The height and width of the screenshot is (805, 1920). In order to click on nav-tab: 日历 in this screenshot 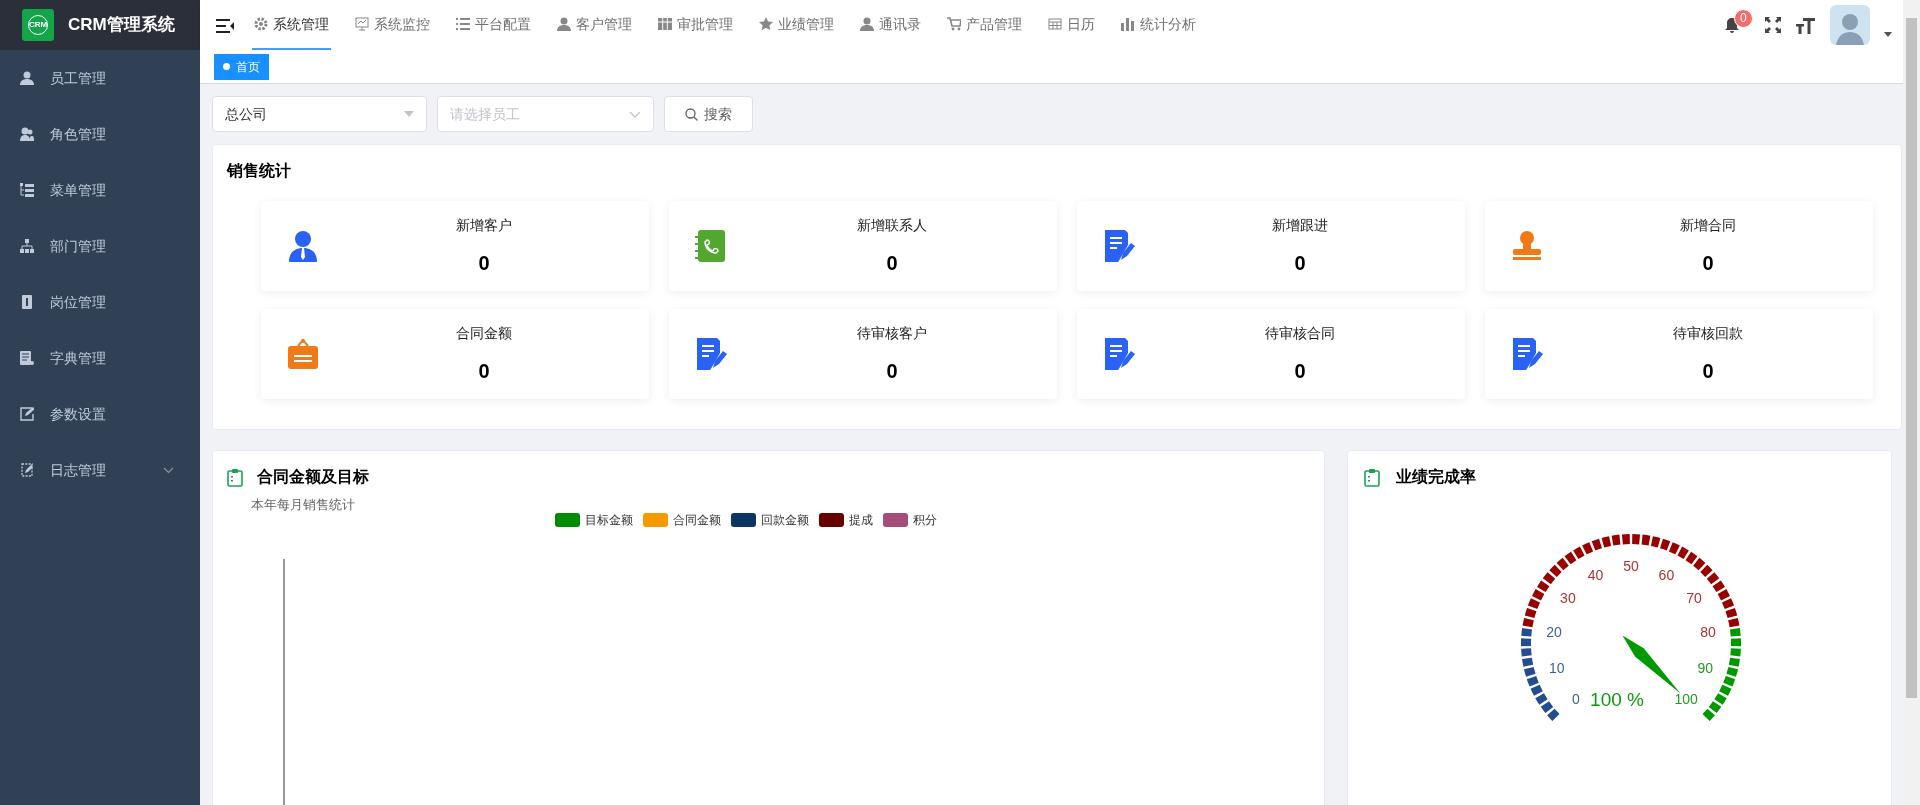, I will do `click(1071, 25)`.